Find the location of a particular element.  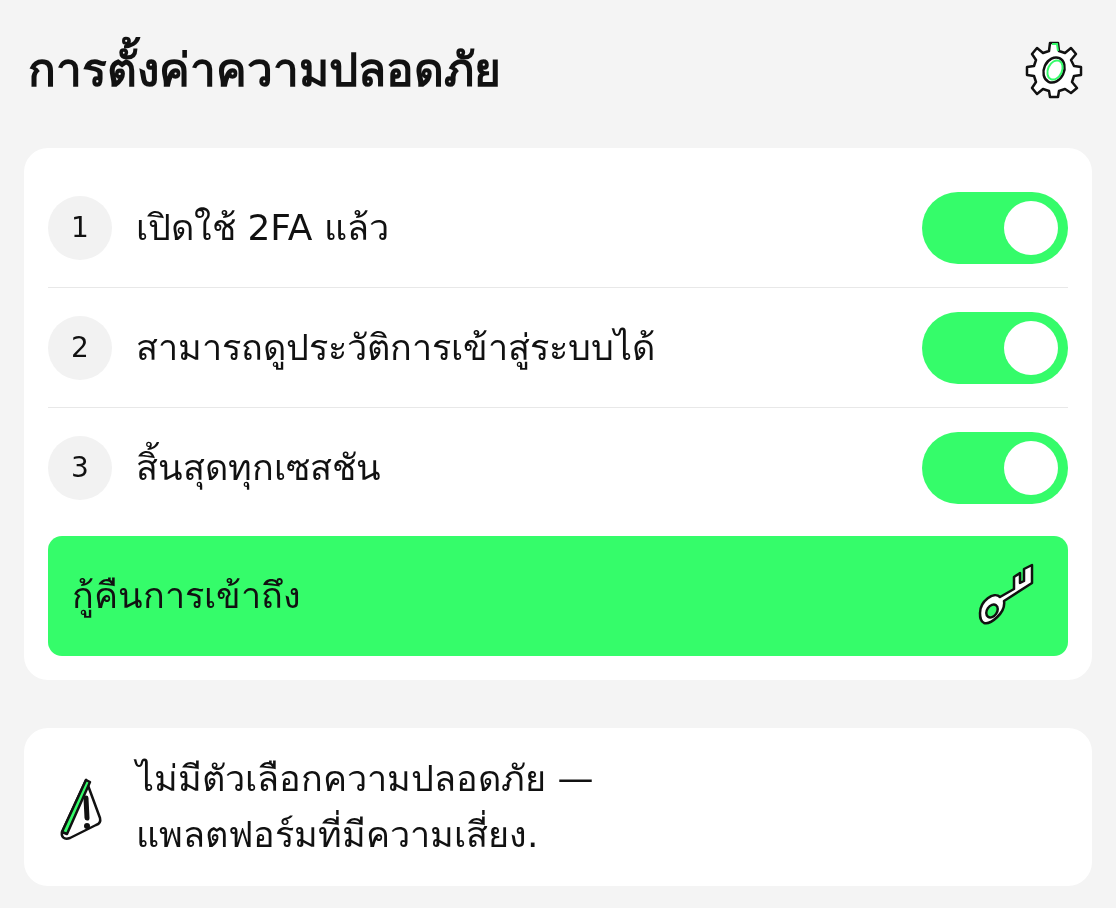

recover-access-button: กู้คืนการเข้าถึง is located at coordinates (558, 596).